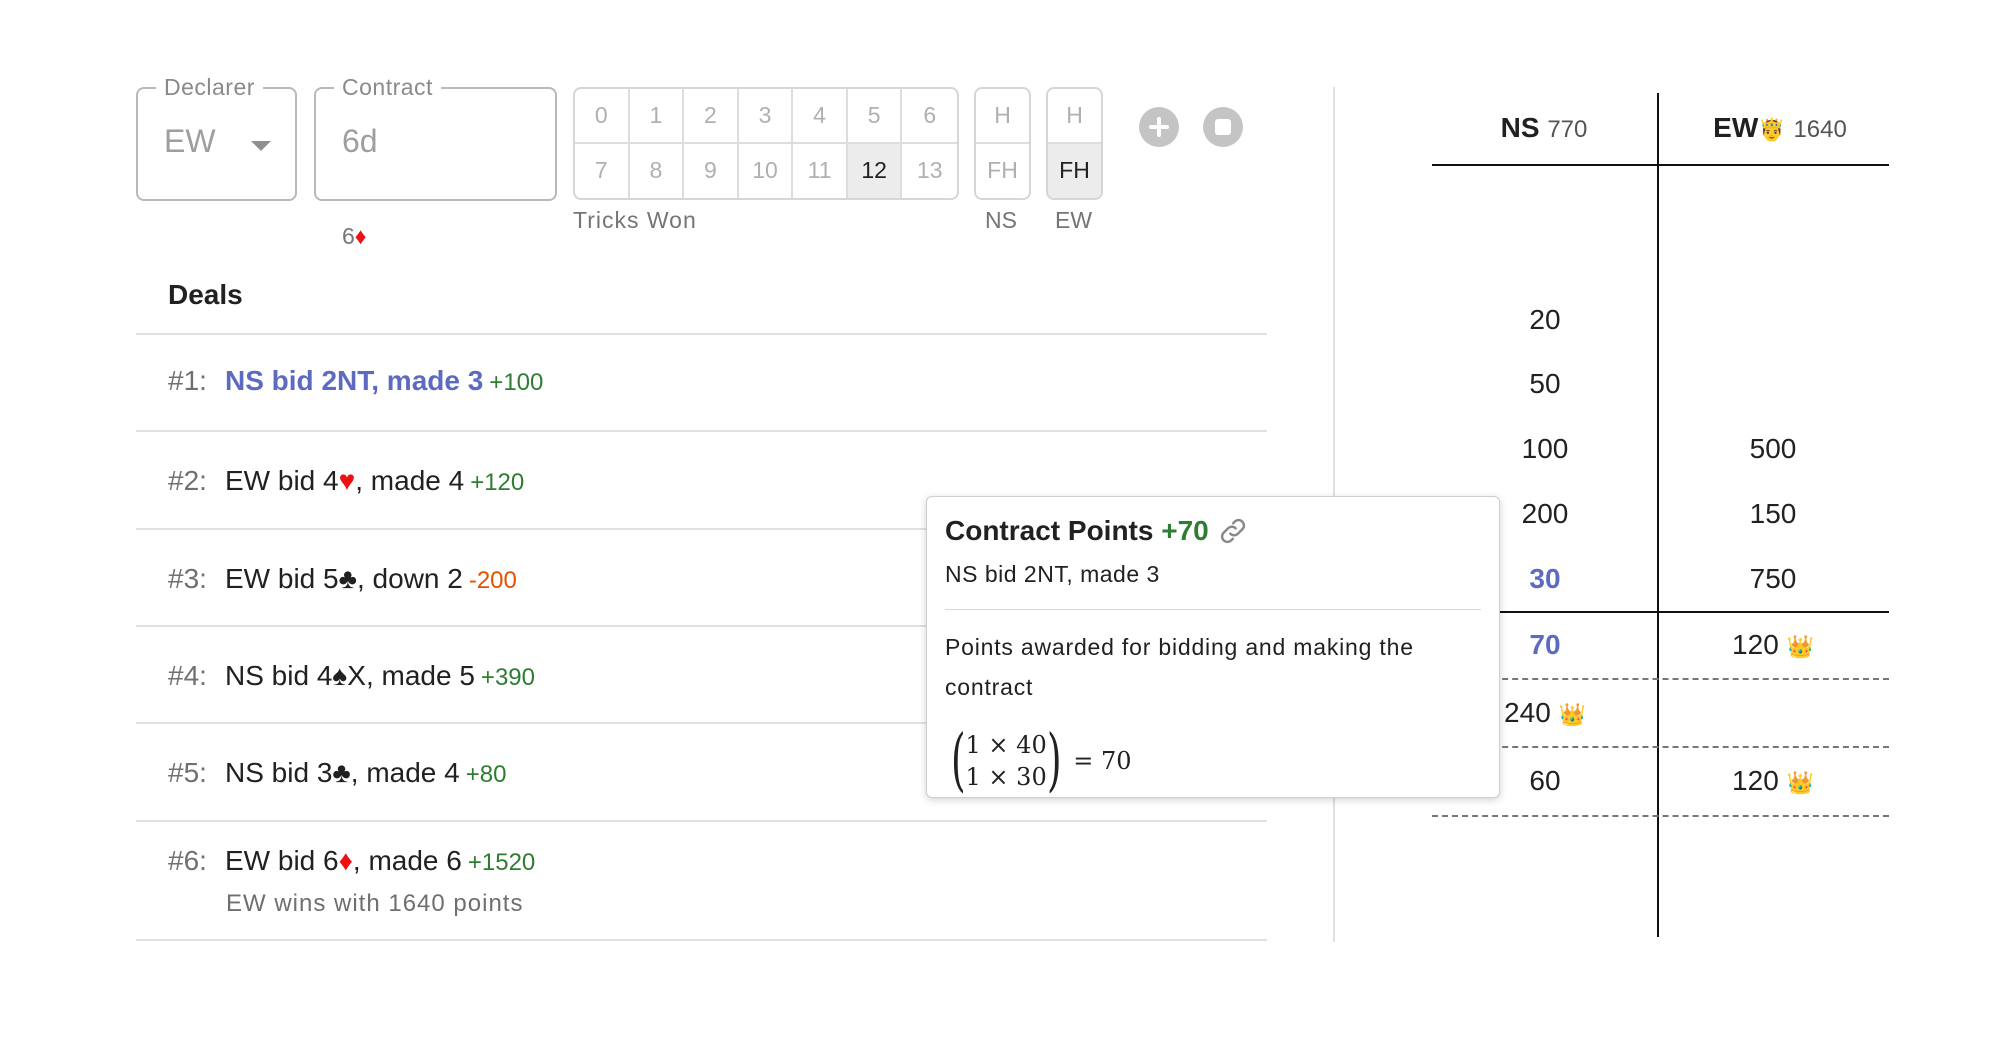  I want to click on deal-text: EW bid 4, so click(282, 480).